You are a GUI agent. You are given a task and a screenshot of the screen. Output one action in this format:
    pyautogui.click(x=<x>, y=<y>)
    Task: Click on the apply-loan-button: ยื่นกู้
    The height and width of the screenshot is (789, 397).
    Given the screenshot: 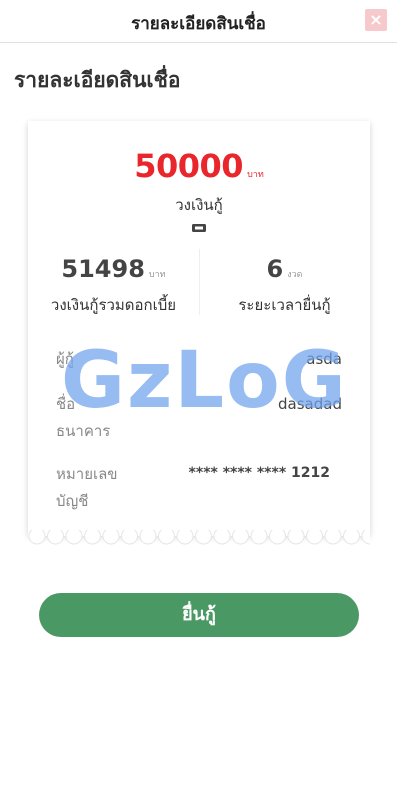 What is the action you would take?
    pyautogui.click(x=199, y=615)
    